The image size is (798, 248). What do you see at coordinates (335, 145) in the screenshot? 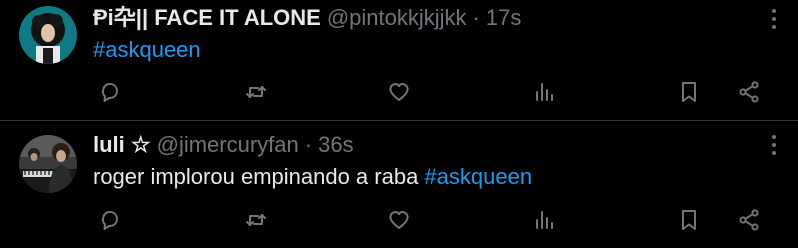
I see `timestamp: 36s` at bounding box center [335, 145].